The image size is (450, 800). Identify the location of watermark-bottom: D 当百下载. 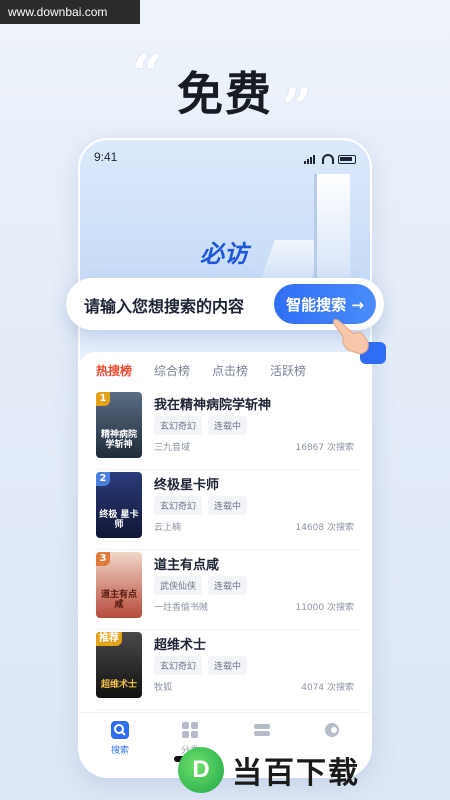
(314, 770).